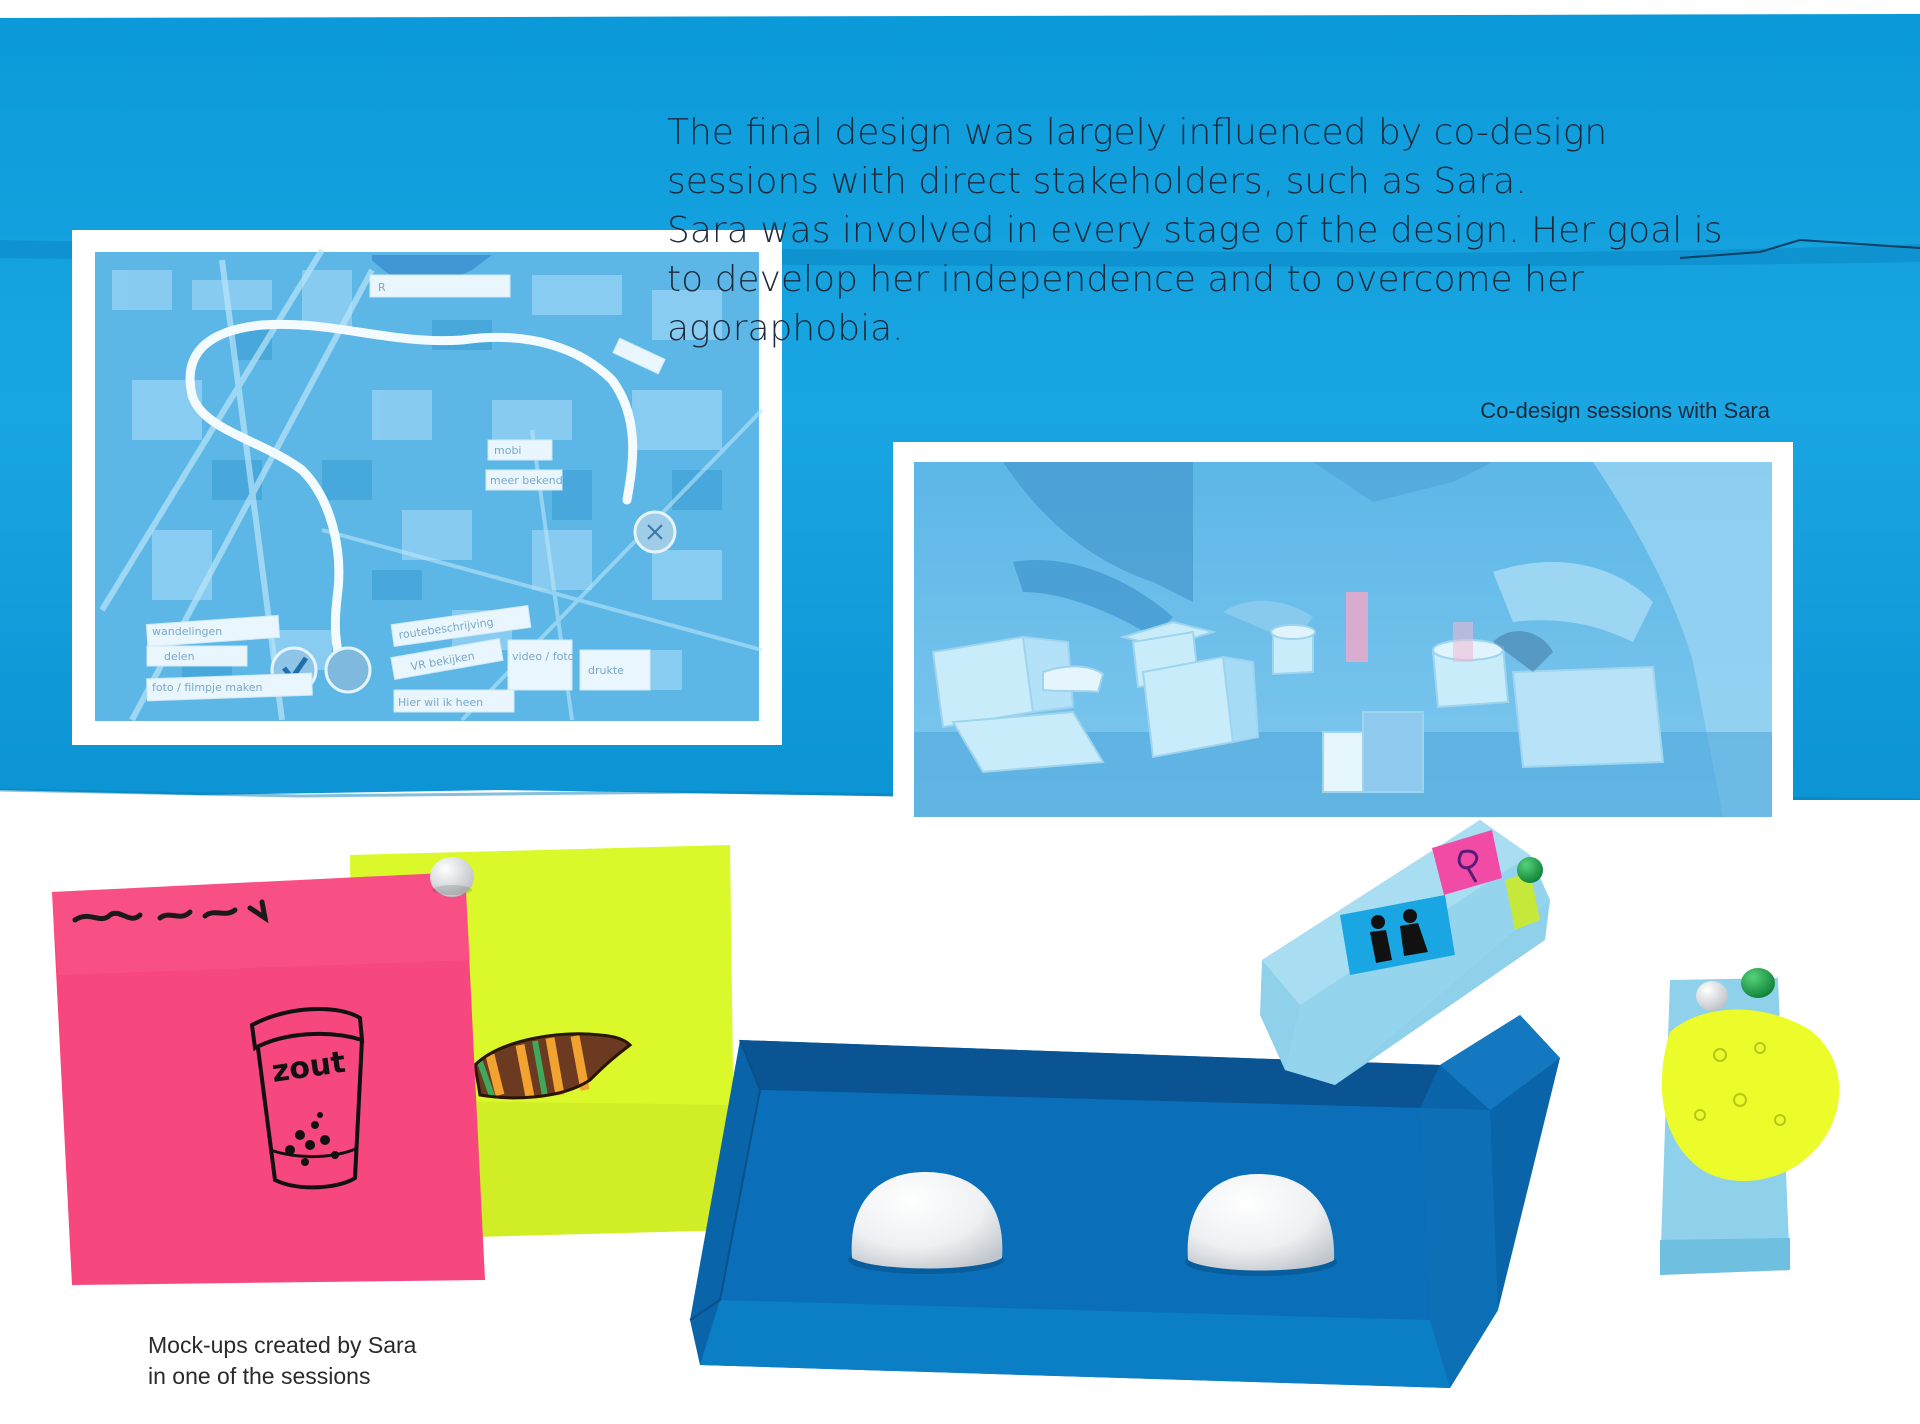 The image size is (1920, 1424). I want to click on map-label-bottom-6: video / foto, so click(543, 656).